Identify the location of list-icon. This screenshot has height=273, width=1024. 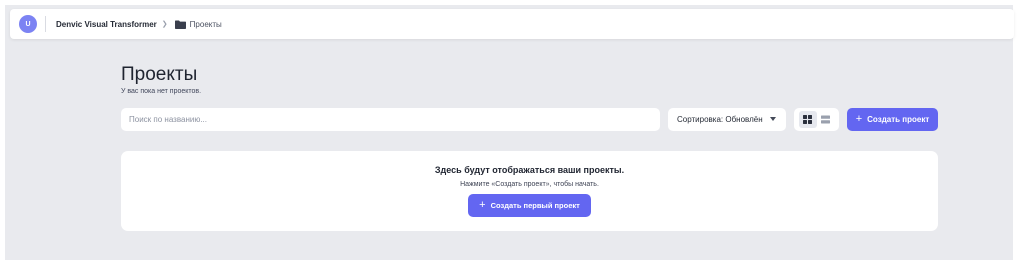
(825, 119).